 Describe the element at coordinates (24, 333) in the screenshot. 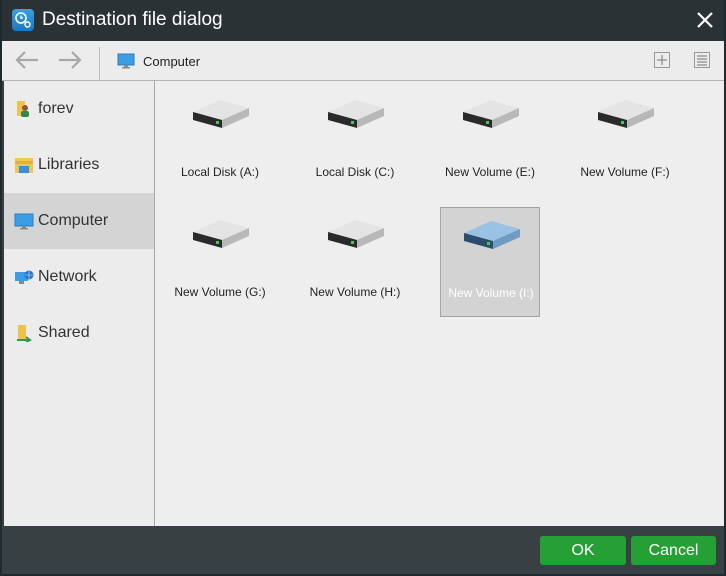

I see `shared-folder-icon` at that location.